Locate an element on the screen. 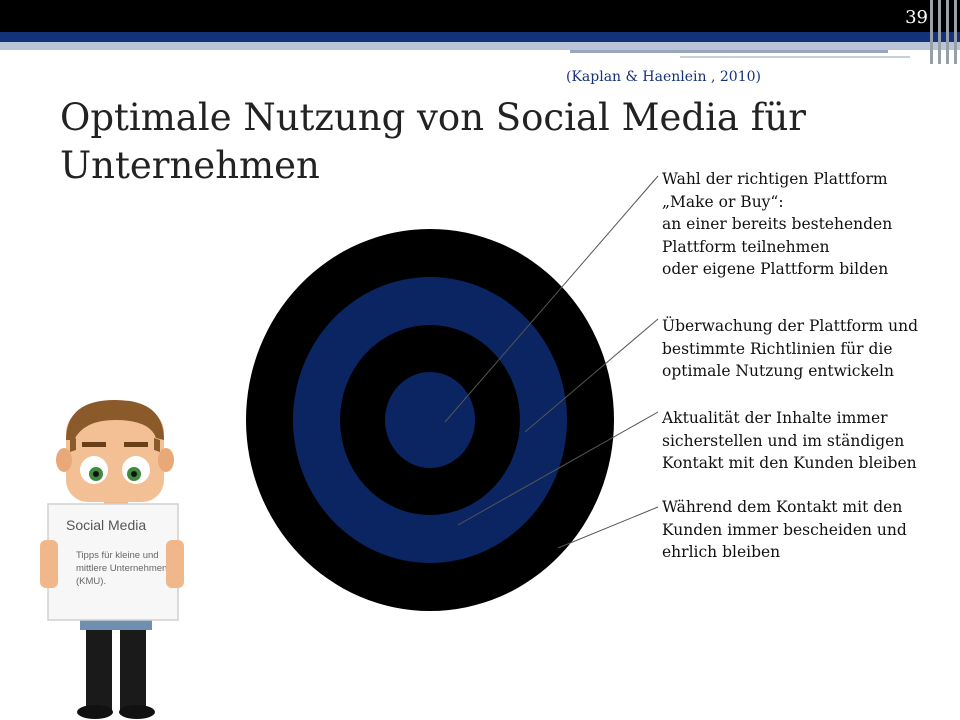 The height and width of the screenshot is (720, 960). callout-line: Überwachung der Plattform und is located at coordinates (790, 326).